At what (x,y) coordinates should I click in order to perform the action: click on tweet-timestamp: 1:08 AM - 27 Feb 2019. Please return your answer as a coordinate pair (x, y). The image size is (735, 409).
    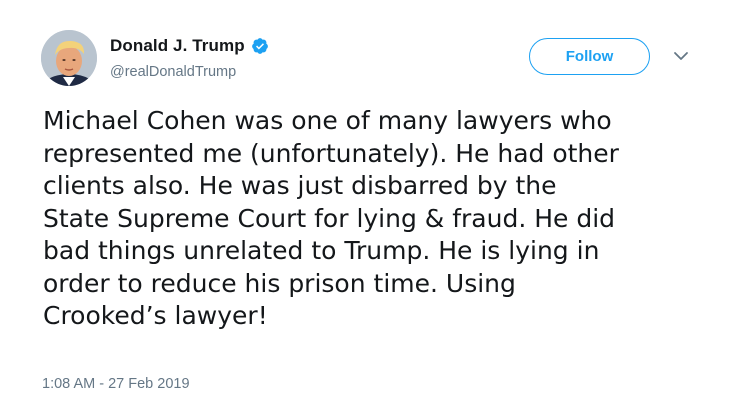
    Looking at the image, I should click on (116, 384).